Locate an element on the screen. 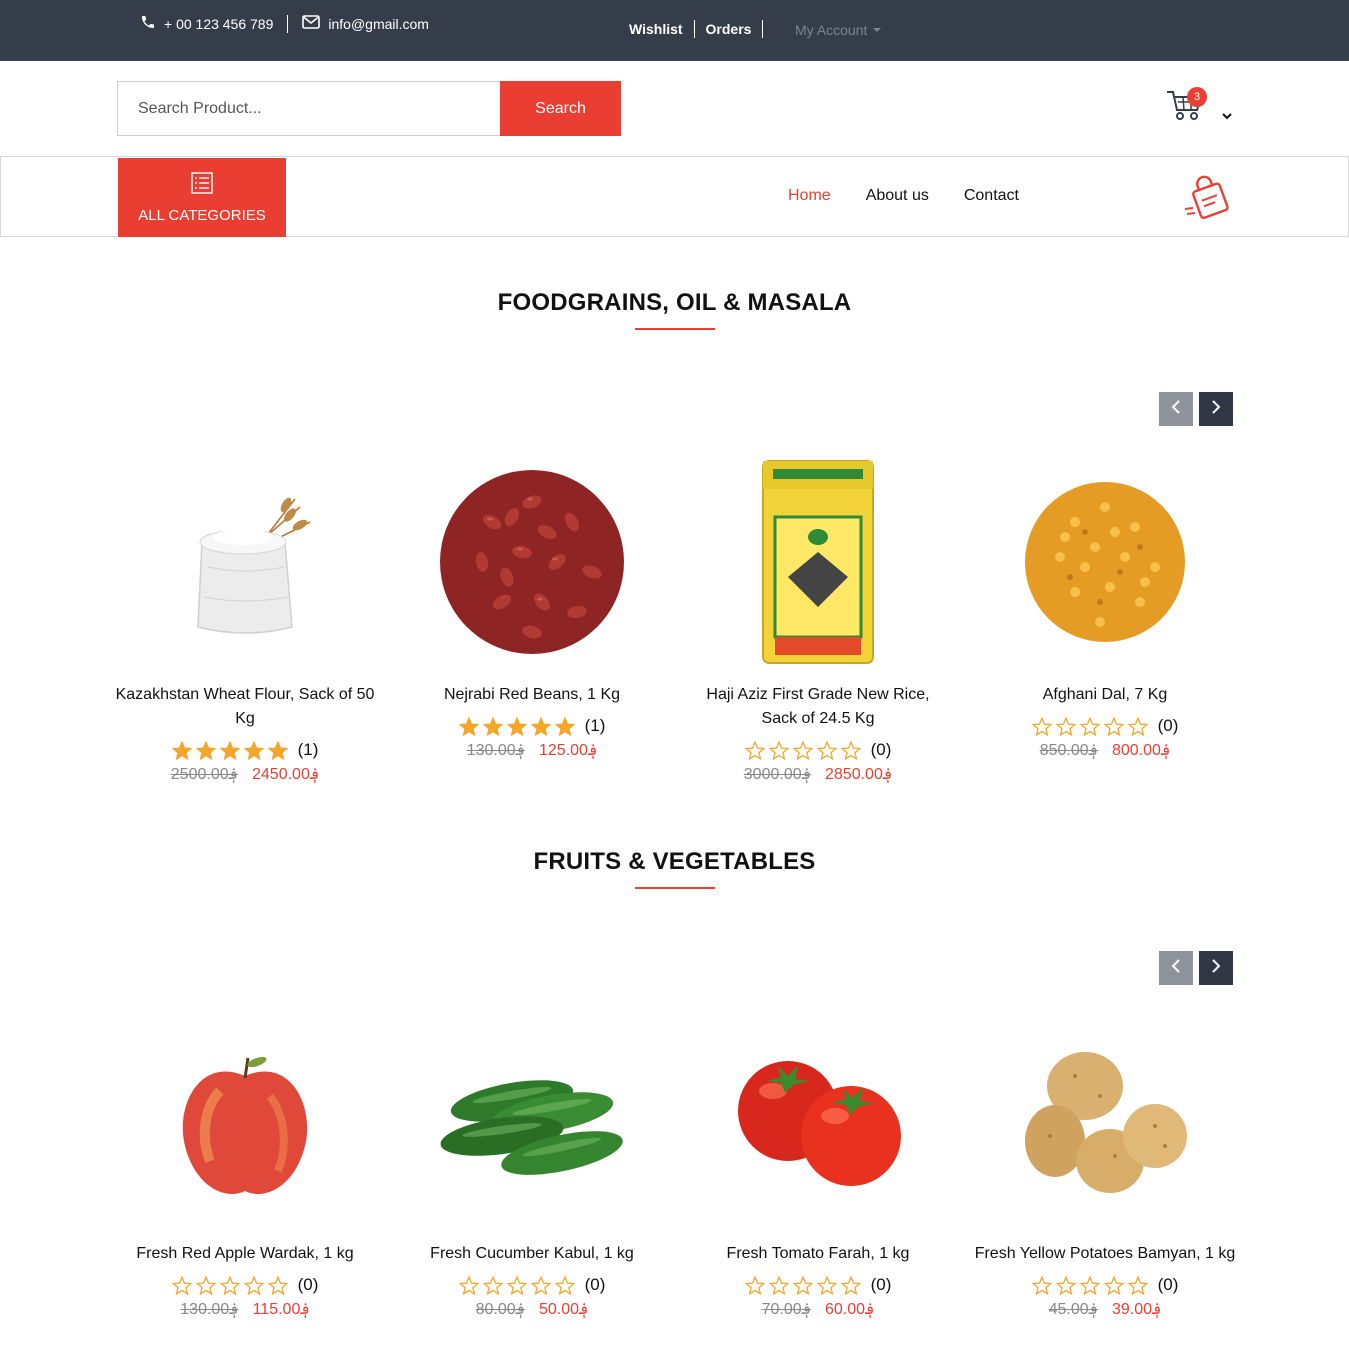 This screenshot has height=1353, width=1349. old-price: ؋3000.00 is located at coordinates (777, 774).